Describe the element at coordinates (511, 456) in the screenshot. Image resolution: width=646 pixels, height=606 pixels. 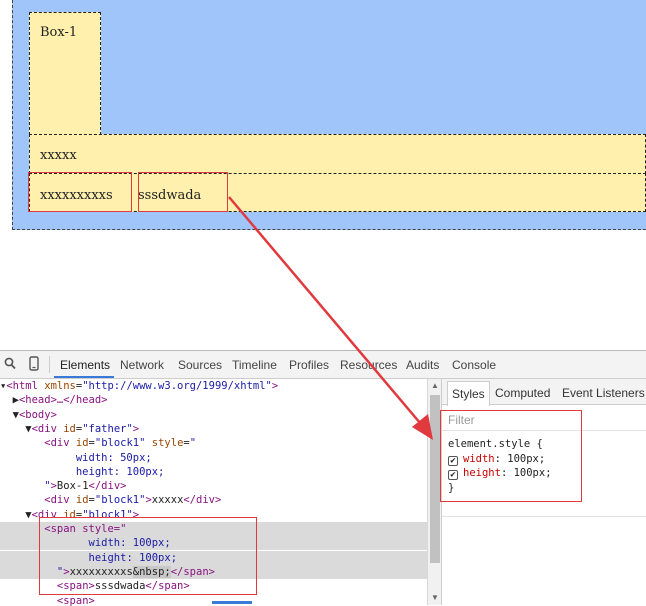
I see `annotation-box-styles` at that location.